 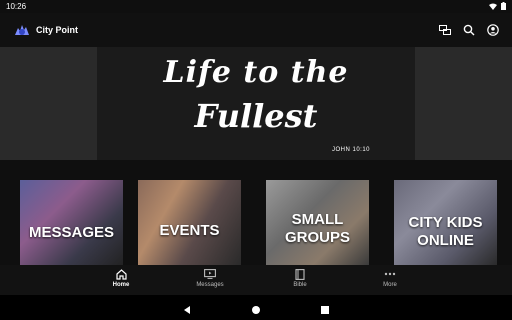 What do you see at coordinates (497, 7) in the screenshot?
I see `system-icons` at bounding box center [497, 7].